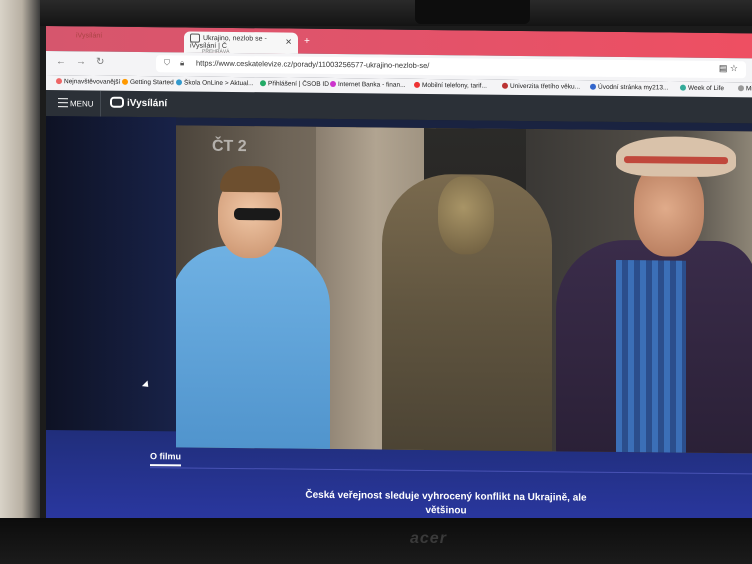 Image resolution: width=752 pixels, height=564 pixels. Describe the element at coordinates (100, 62) in the screenshot. I see `reload-icon: ↻` at that location.